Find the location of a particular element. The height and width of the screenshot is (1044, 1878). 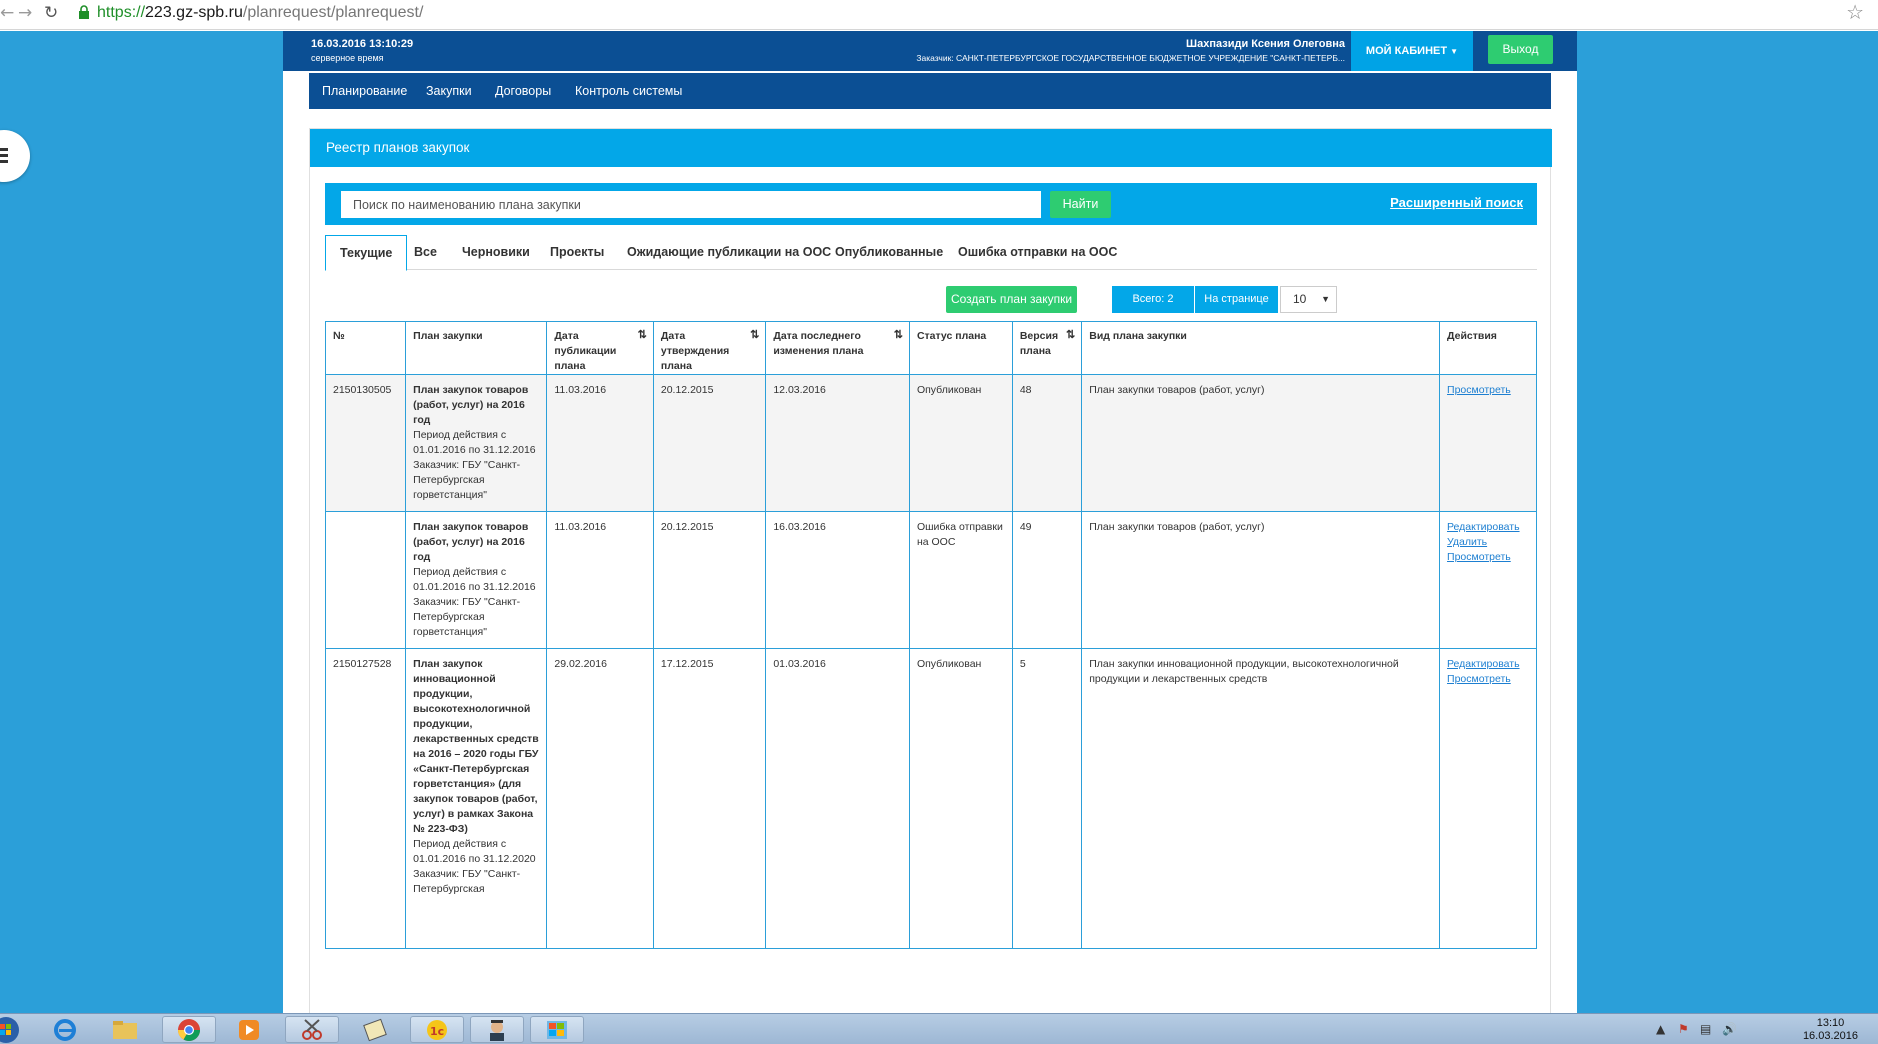

nav-item-purchases: Закупки is located at coordinates (449, 91).